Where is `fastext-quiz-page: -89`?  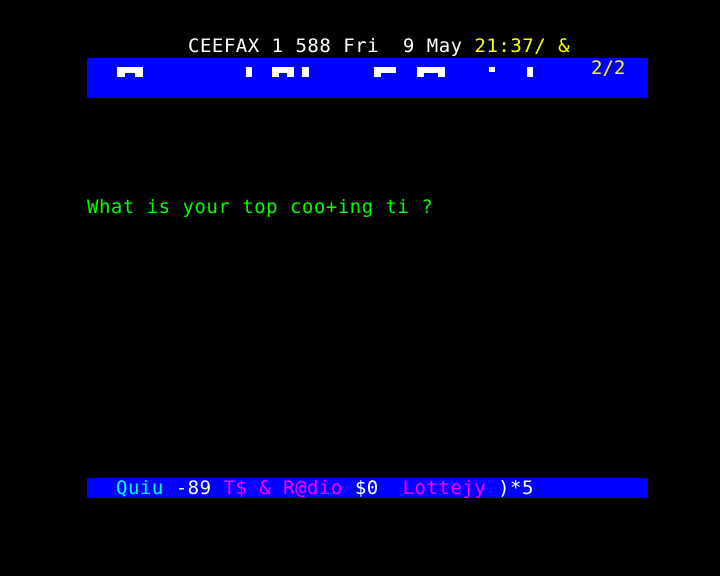
fastext-quiz-page: -89 is located at coordinates (200, 488).